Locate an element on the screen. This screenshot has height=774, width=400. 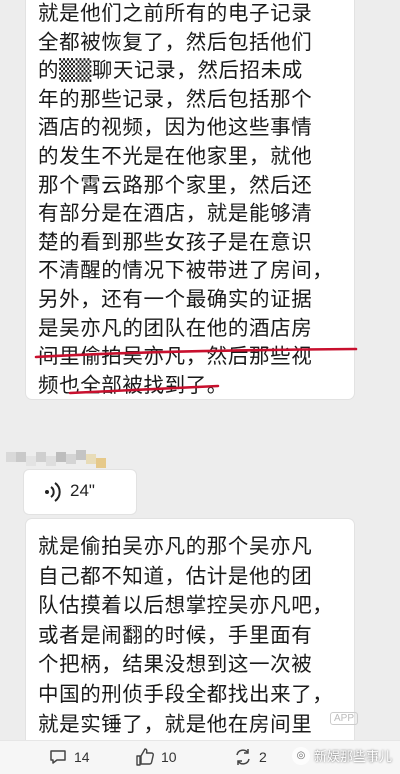
message-line: 中国的刑侦手段全都找出来了， is located at coordinates (186, 694).